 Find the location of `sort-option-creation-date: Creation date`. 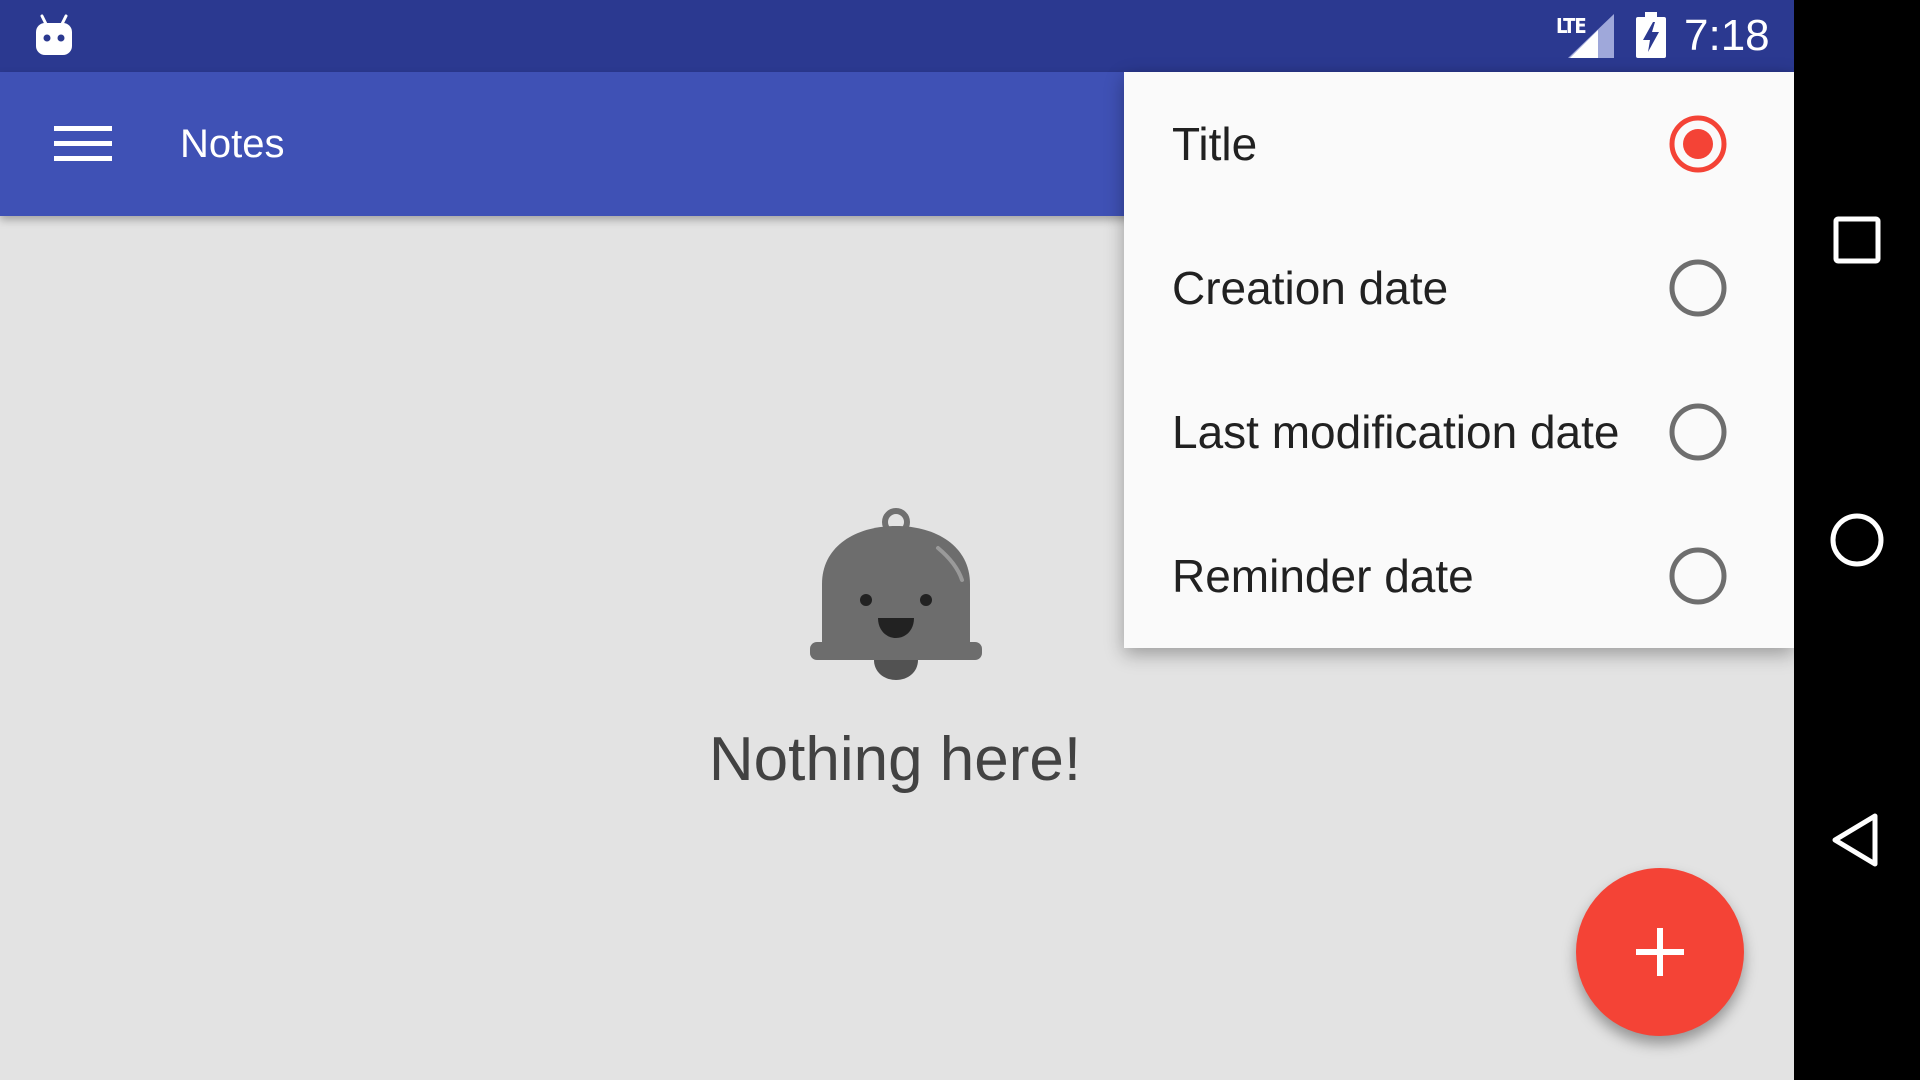

sort-option-creation-date: Creation date is located at coordinates (1459, 288).